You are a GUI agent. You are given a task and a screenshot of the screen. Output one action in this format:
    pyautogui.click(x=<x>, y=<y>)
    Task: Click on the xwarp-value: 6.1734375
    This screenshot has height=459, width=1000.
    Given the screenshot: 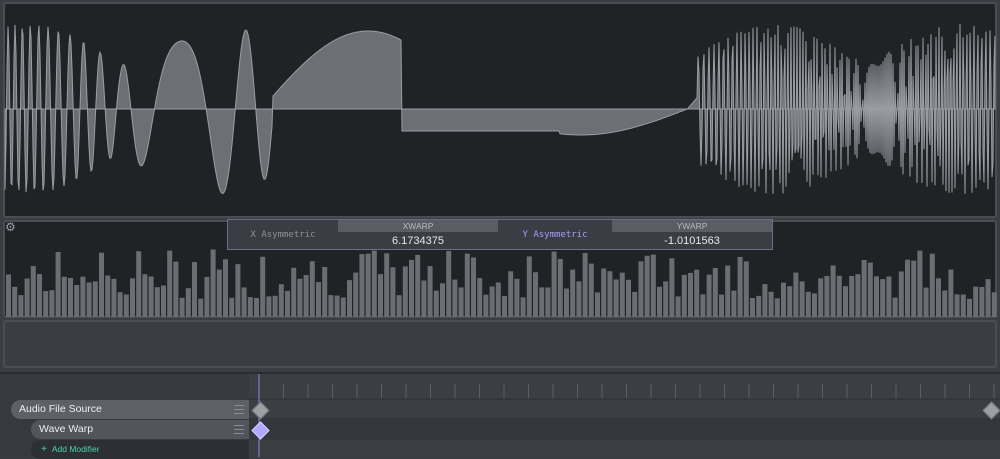 What is the action you would take?
    pyautogui.click(x=418, y=241)
    